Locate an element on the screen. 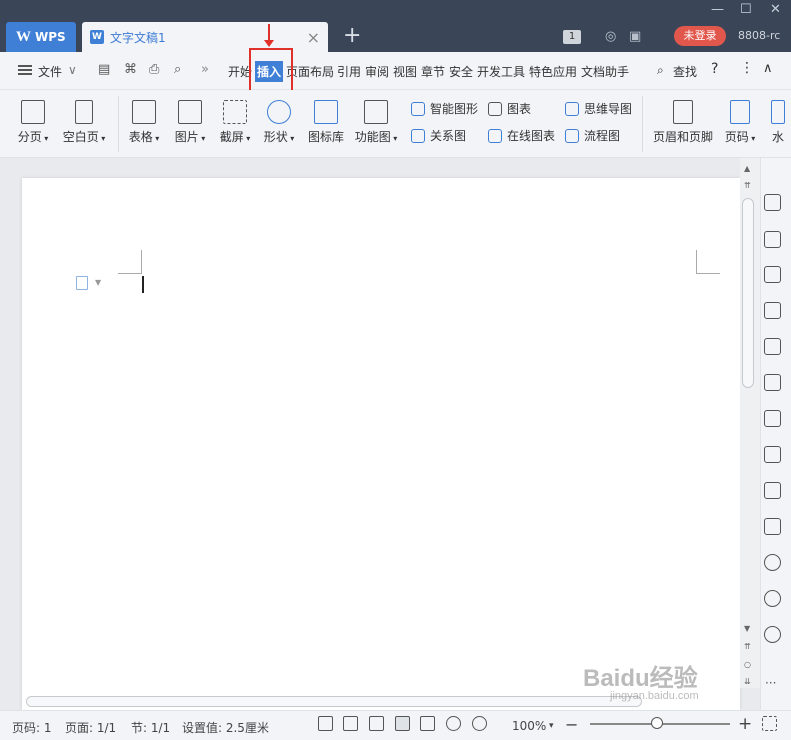 The width and height of the screenshot is (791, 740). scroll-down-icon: ▼ is located at coordinates (747, 628).